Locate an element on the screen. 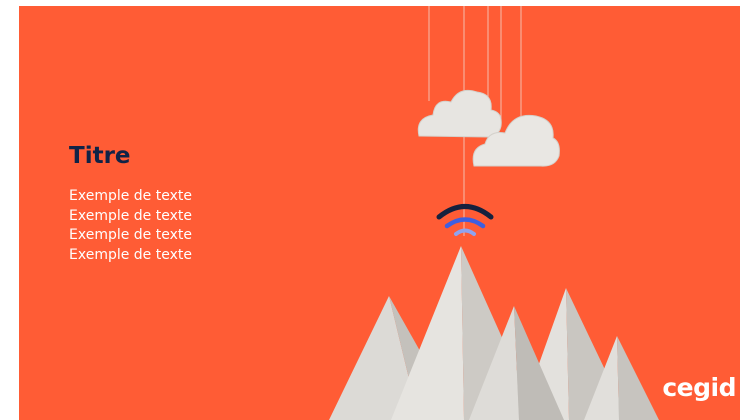  cegid-logo: cegid is located at coordinates (699, 387).